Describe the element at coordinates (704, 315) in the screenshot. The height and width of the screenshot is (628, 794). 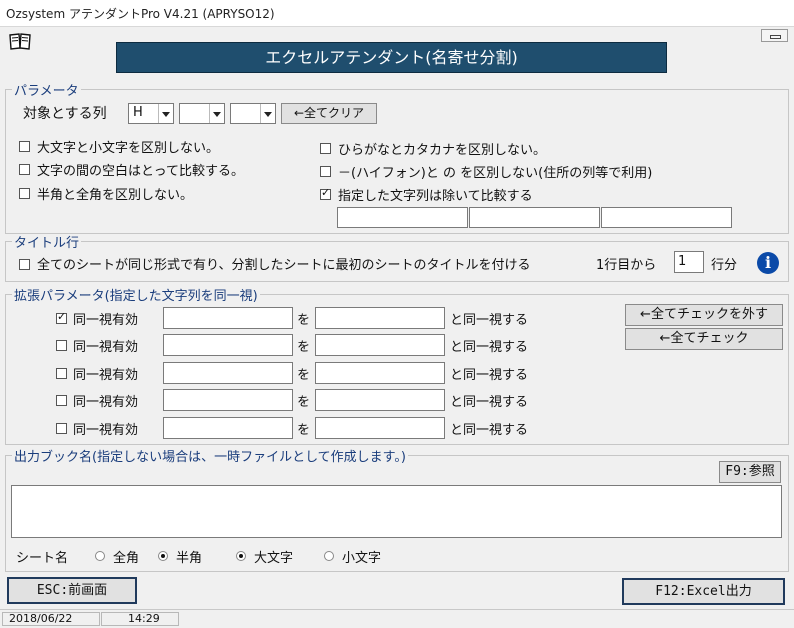
I see `uncheck-all-button: ←全てチェックを外す` at that location.